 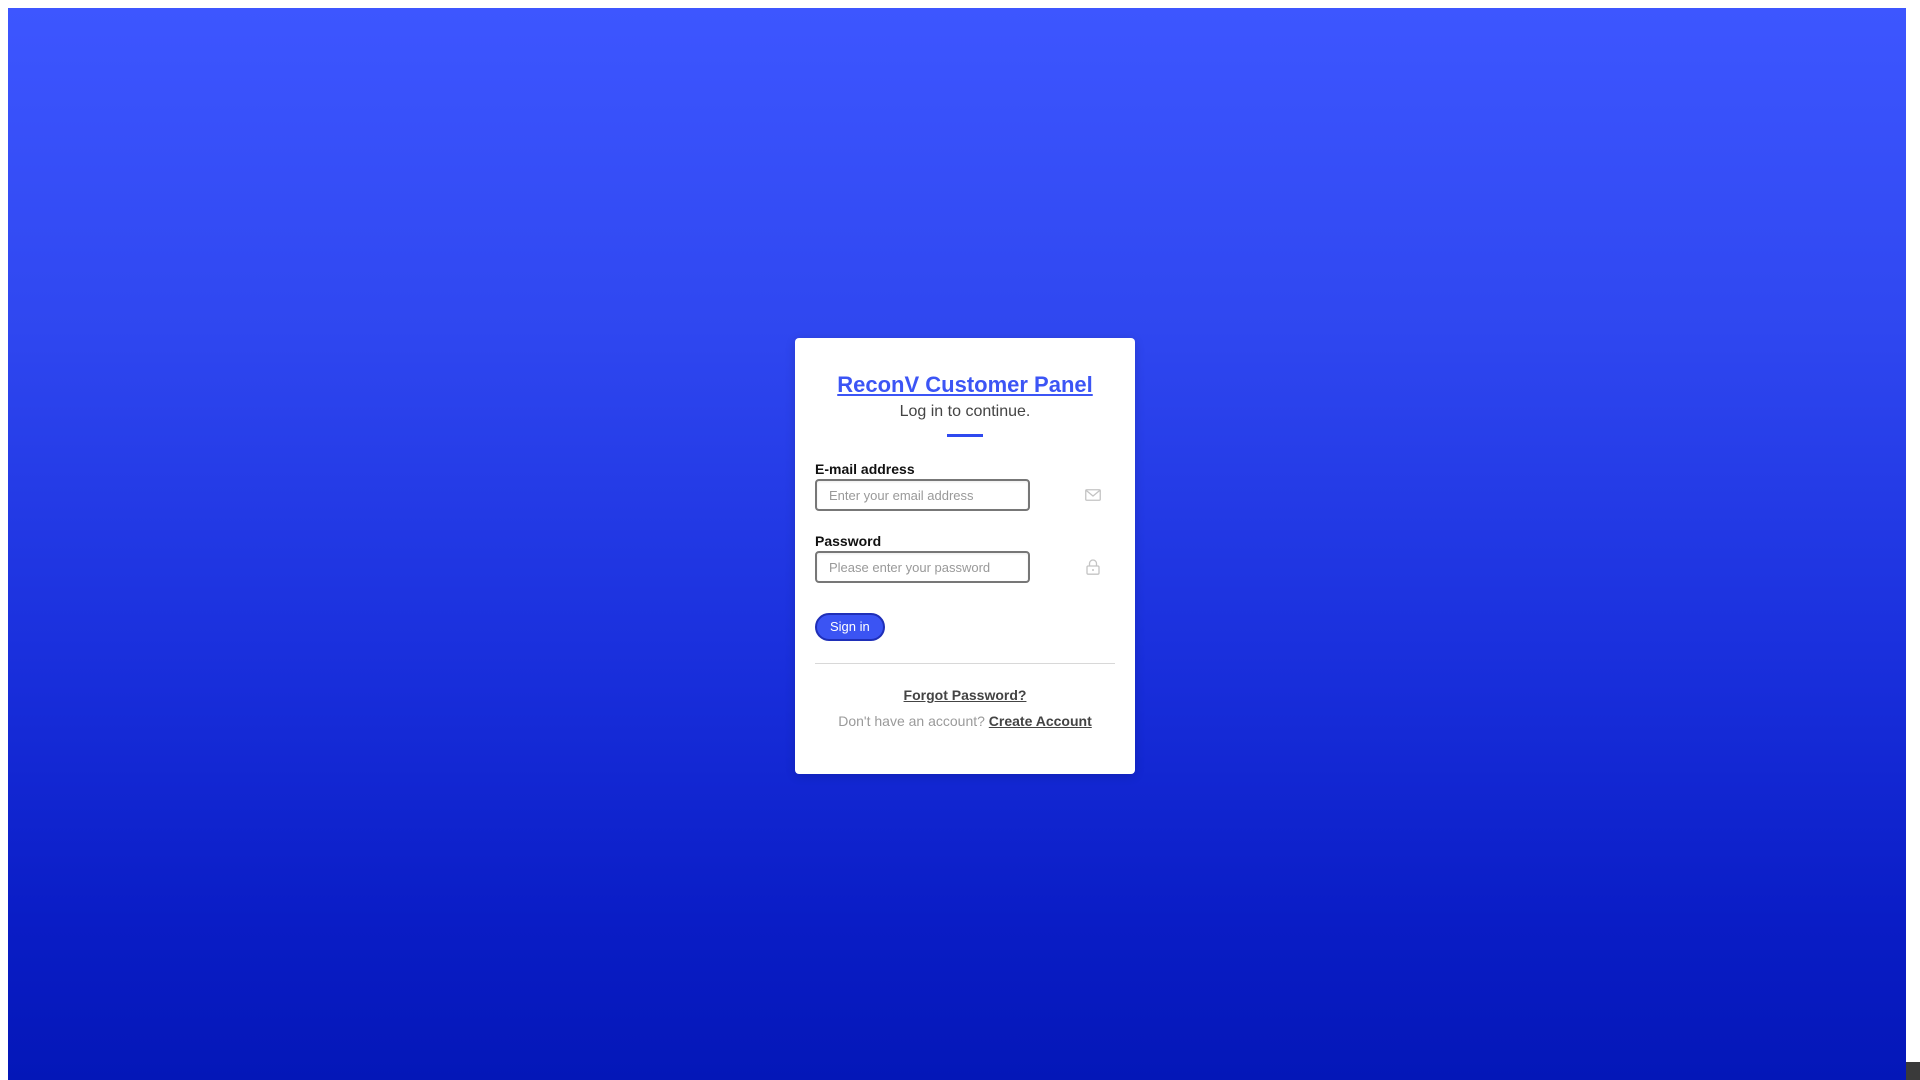 I want to click on login-subtitle: Log in to continue., so click(x=965, y=411).